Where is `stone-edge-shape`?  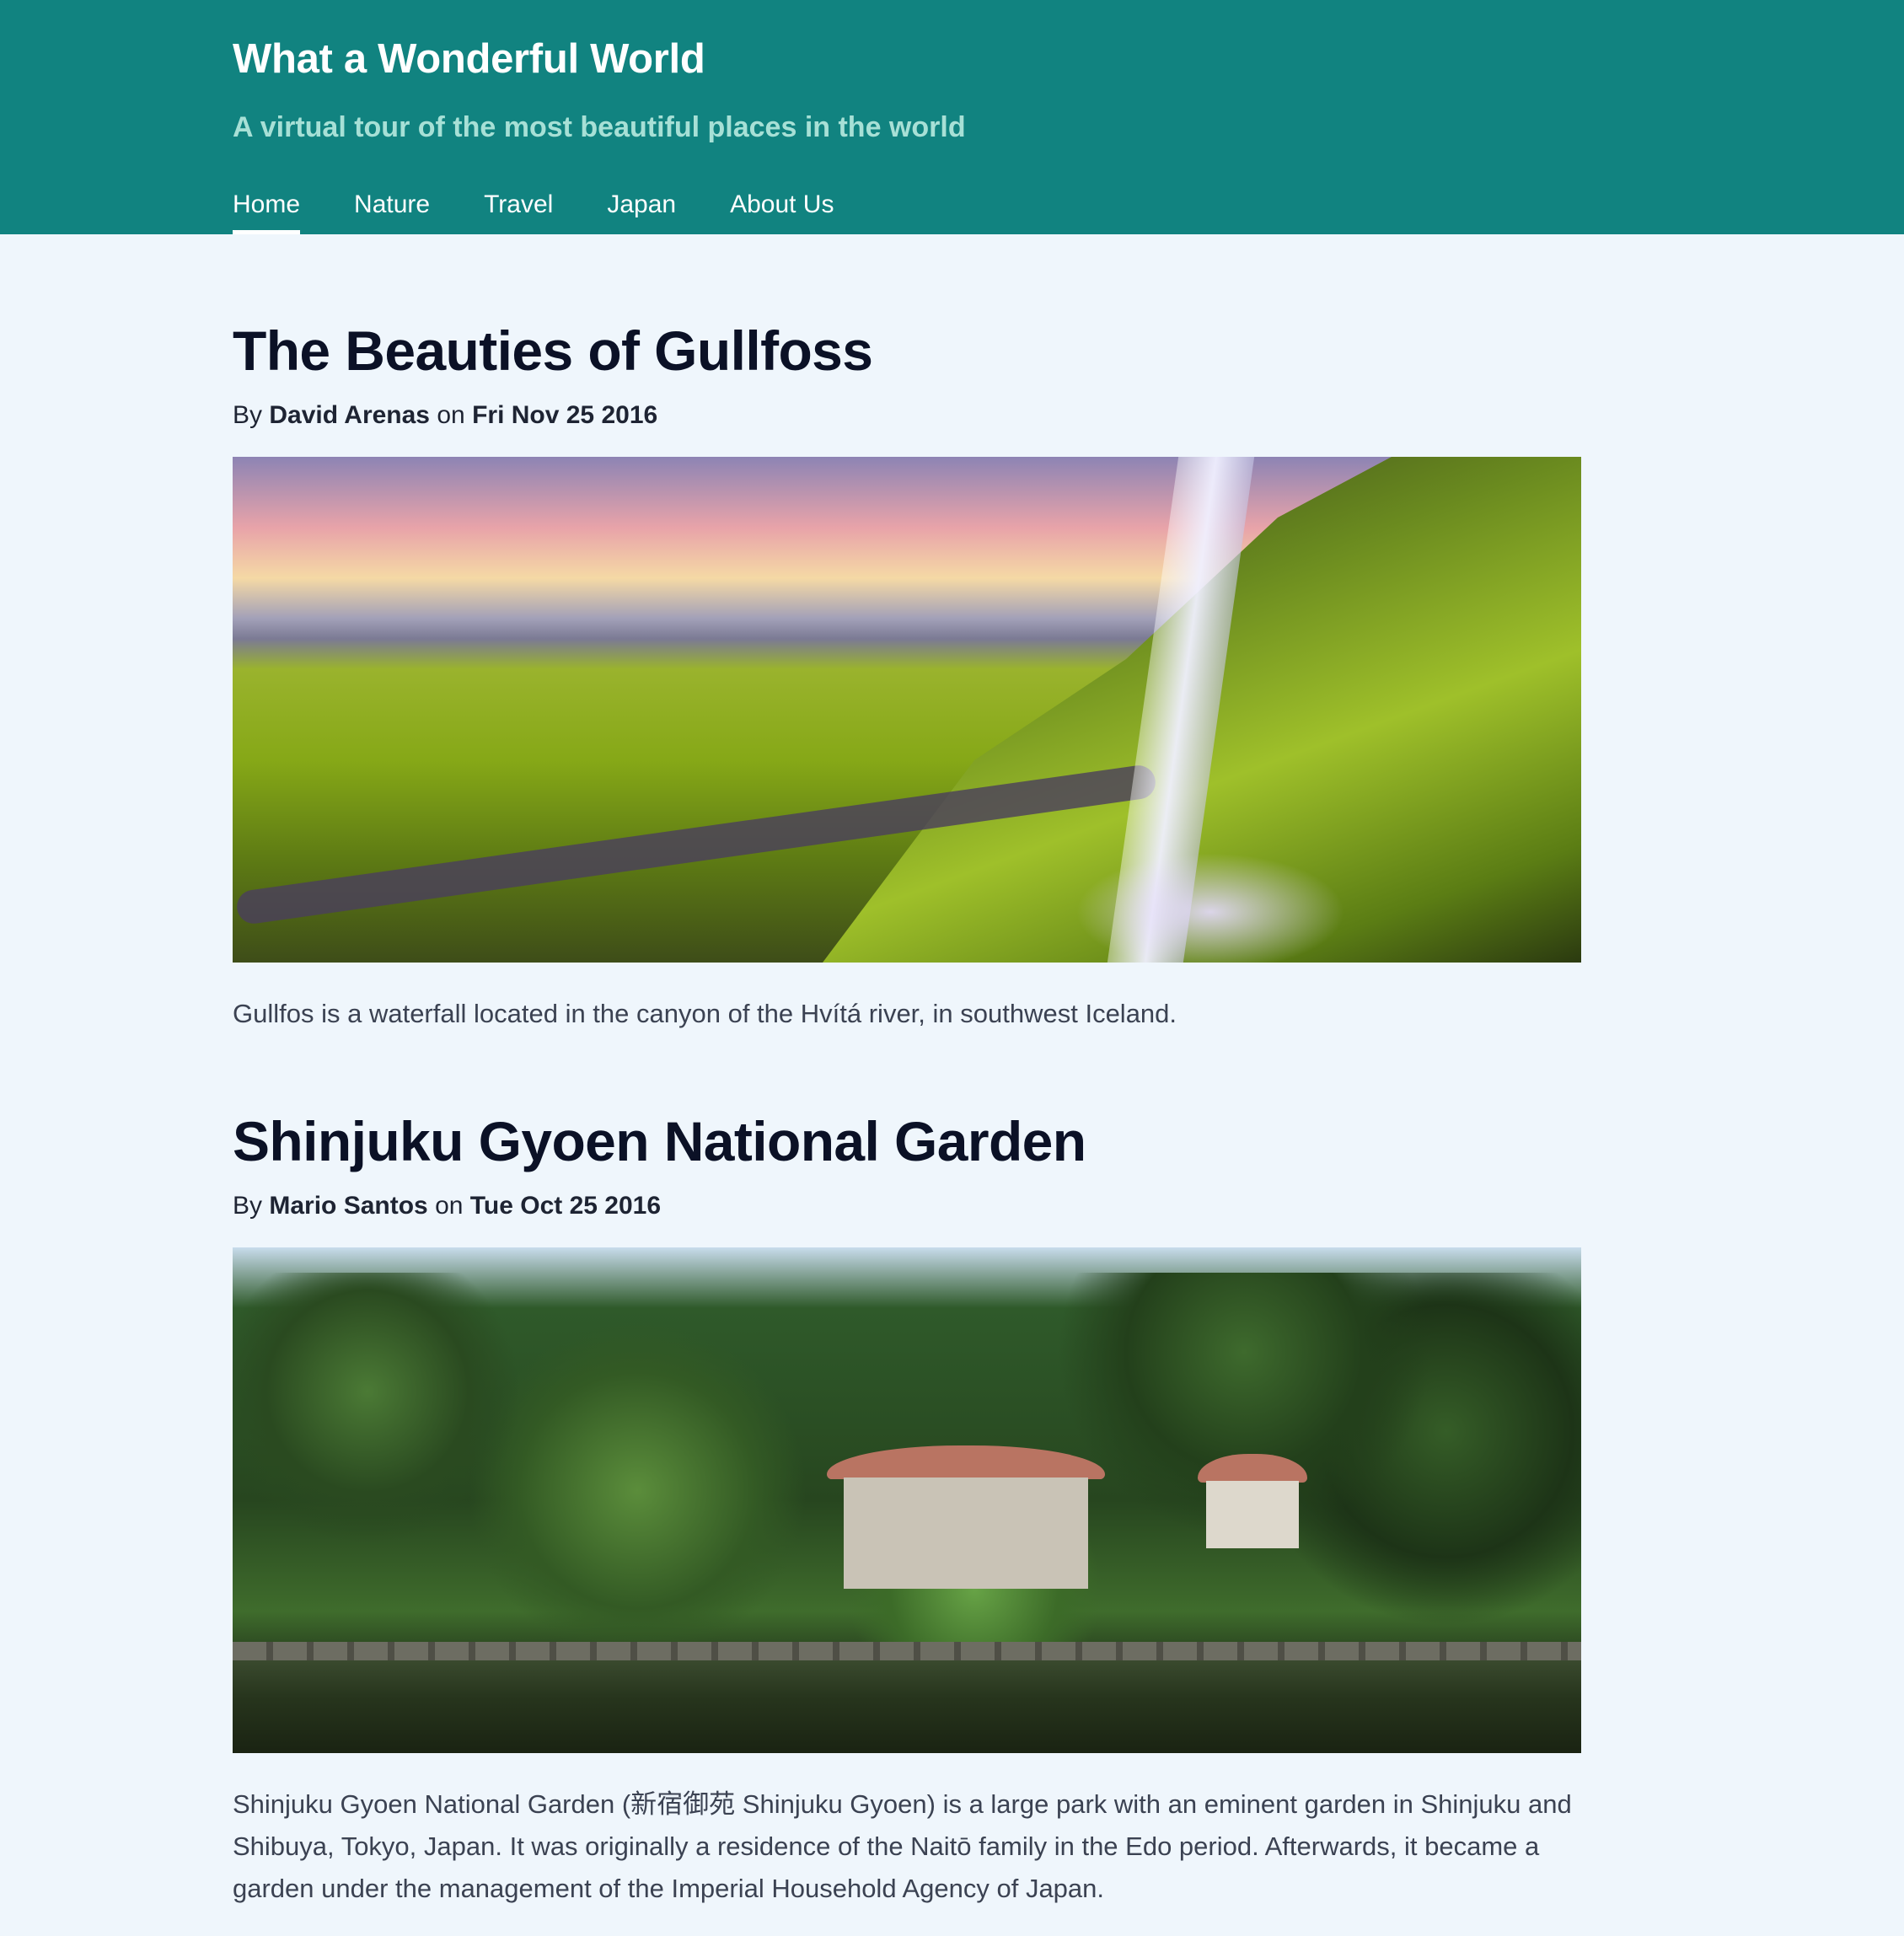
stone-edge-shape is located at coordinates (907, 1651).